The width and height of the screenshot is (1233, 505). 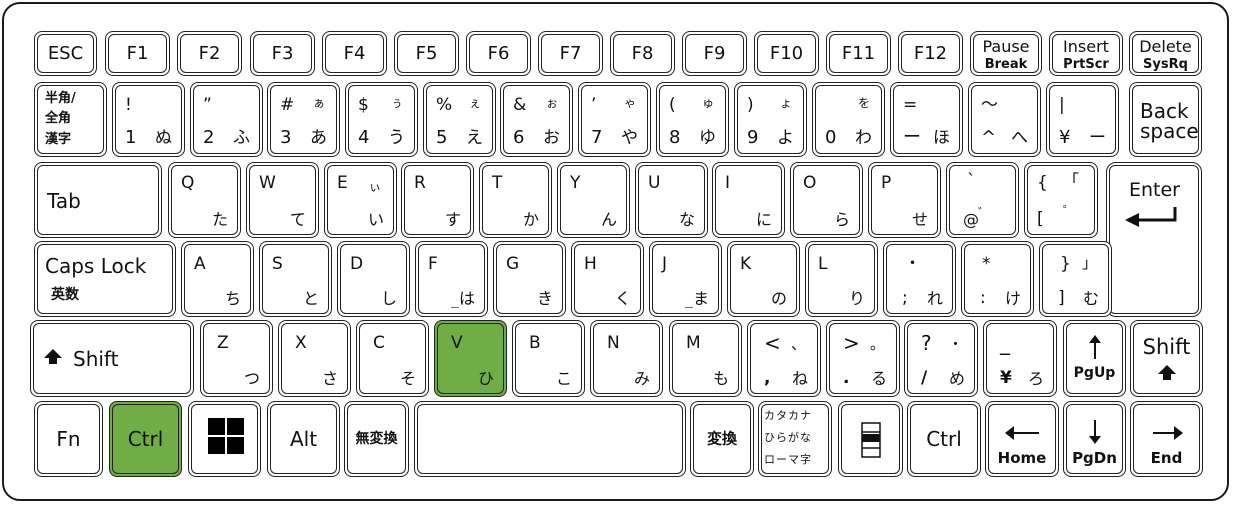 I want to click on key-i: Iに, so click(x=748, y=200).